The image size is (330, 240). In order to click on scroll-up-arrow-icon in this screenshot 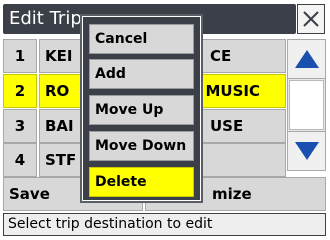, I will do `click(306, 59)`.